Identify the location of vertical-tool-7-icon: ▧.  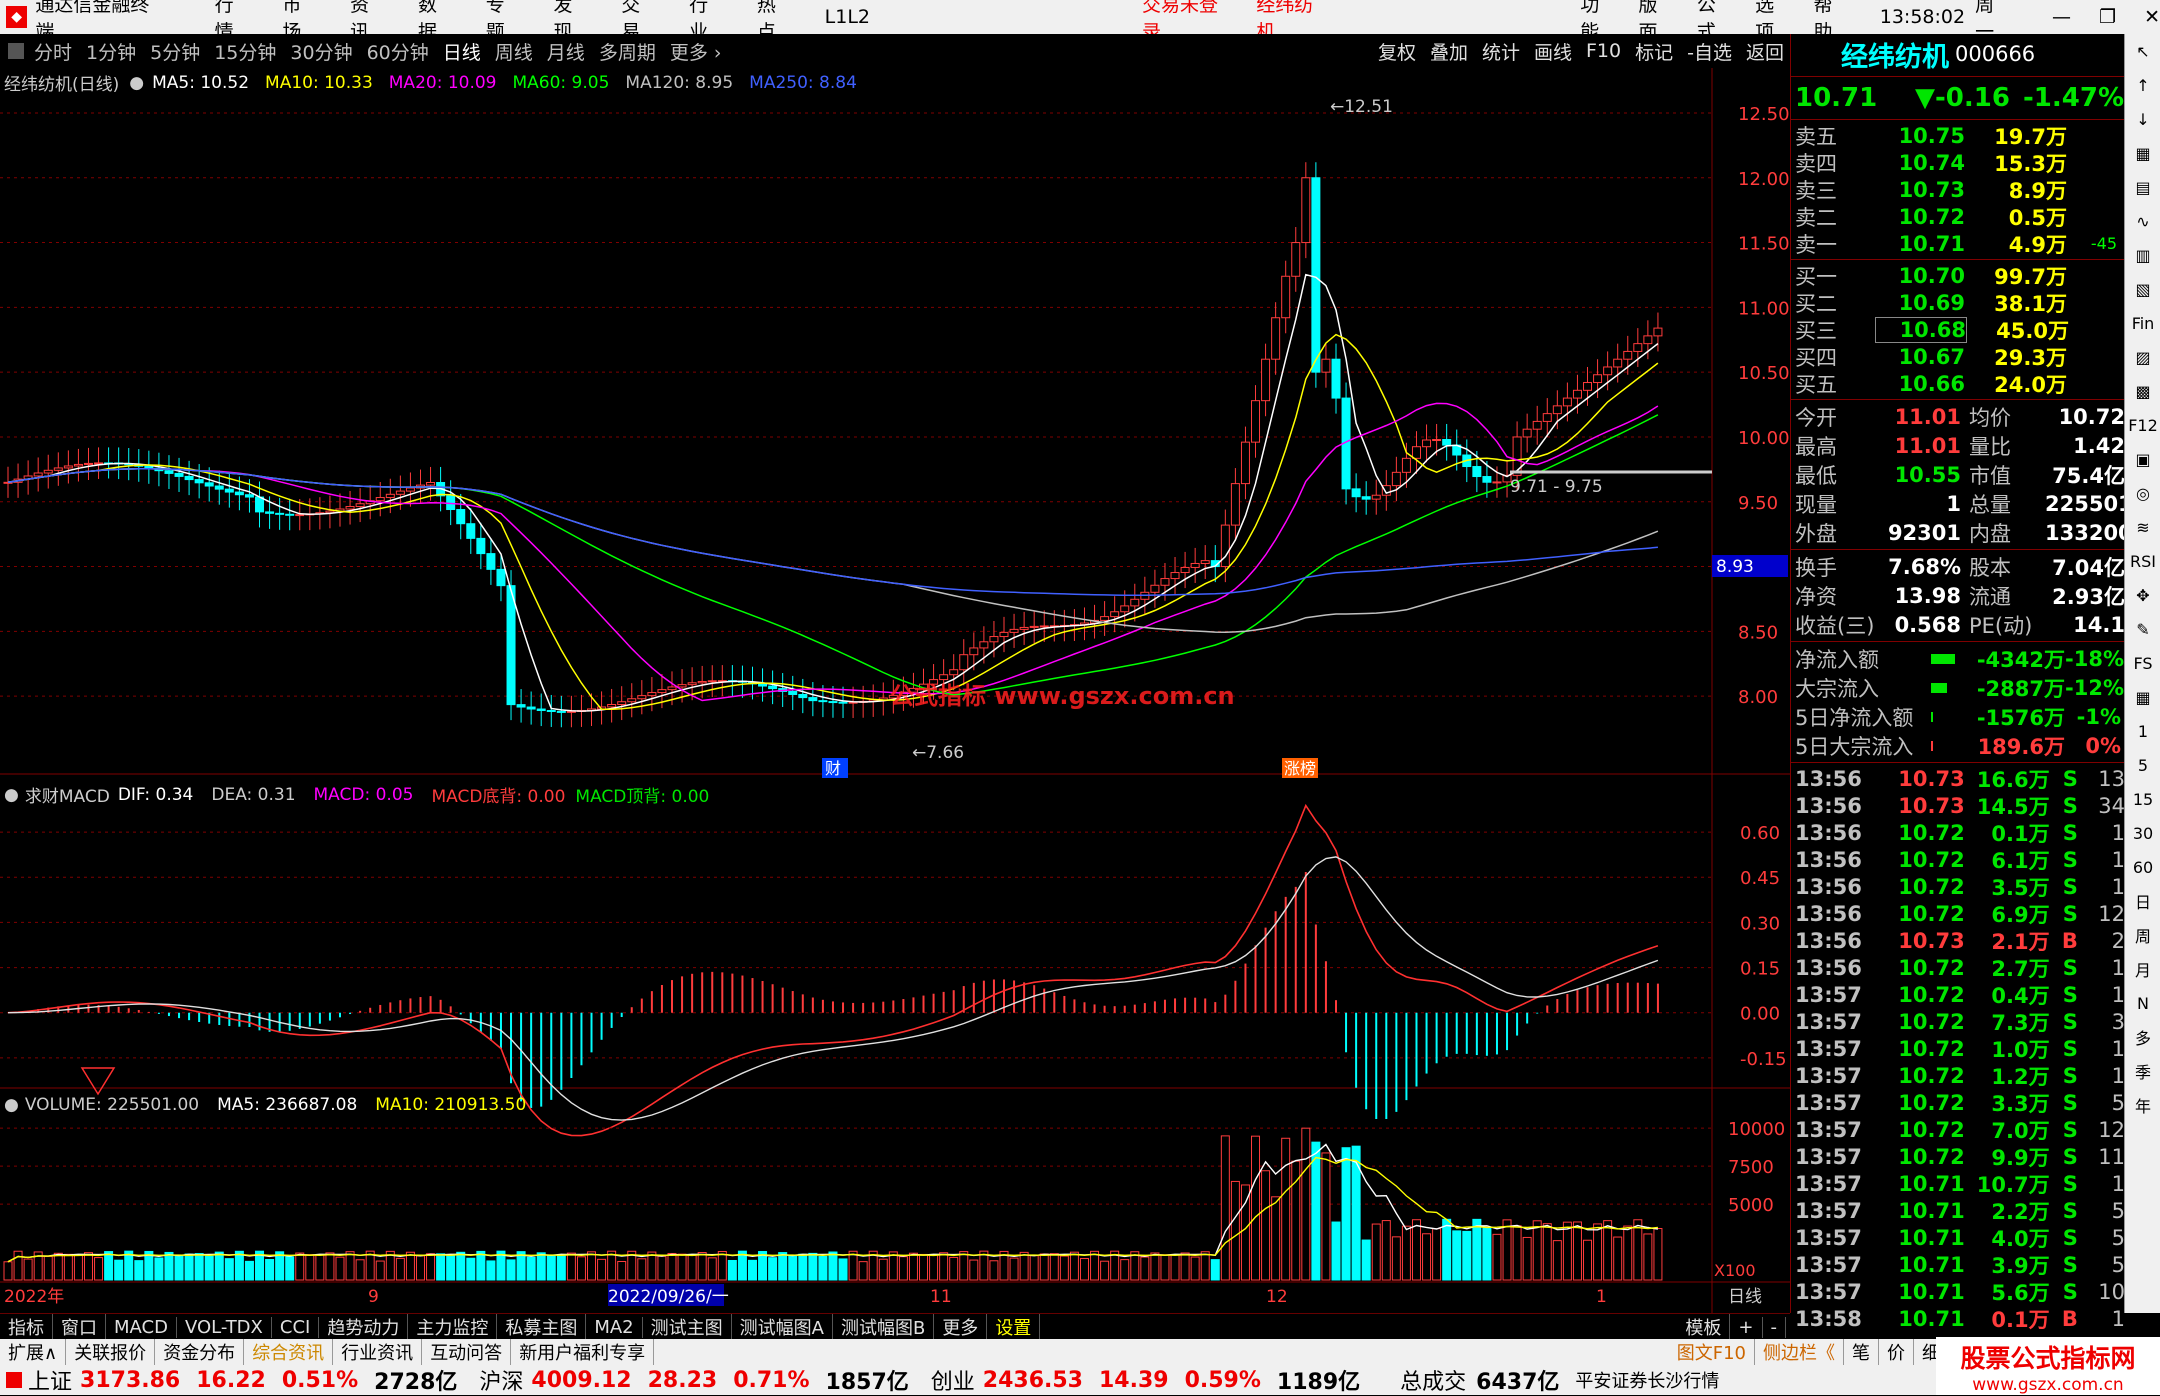
(2142, 289).